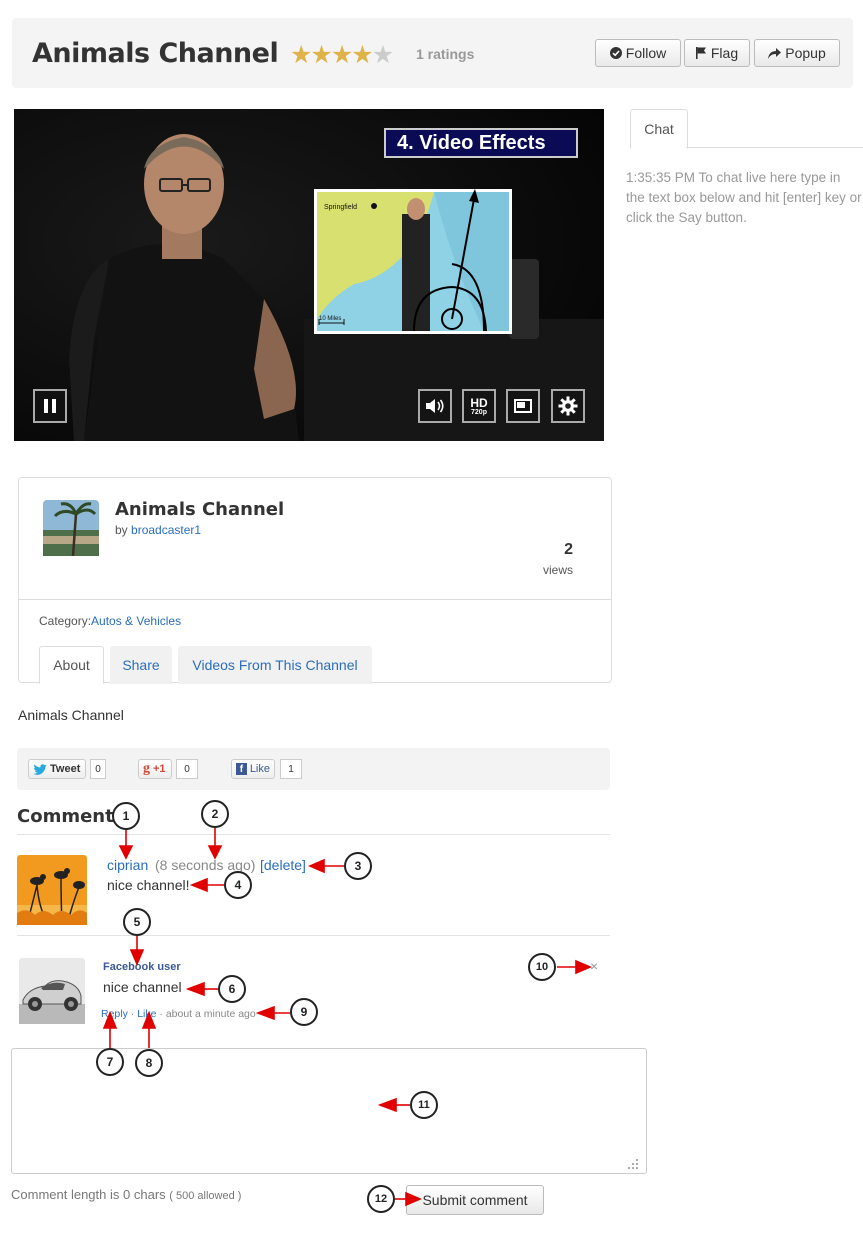 Image resolution: width=863 pixels, height=1239 pixels. What do you see at coordinates (646, 53) in the screenshot?
I see `follow-label: Follow` at bounding box center [646, 53].